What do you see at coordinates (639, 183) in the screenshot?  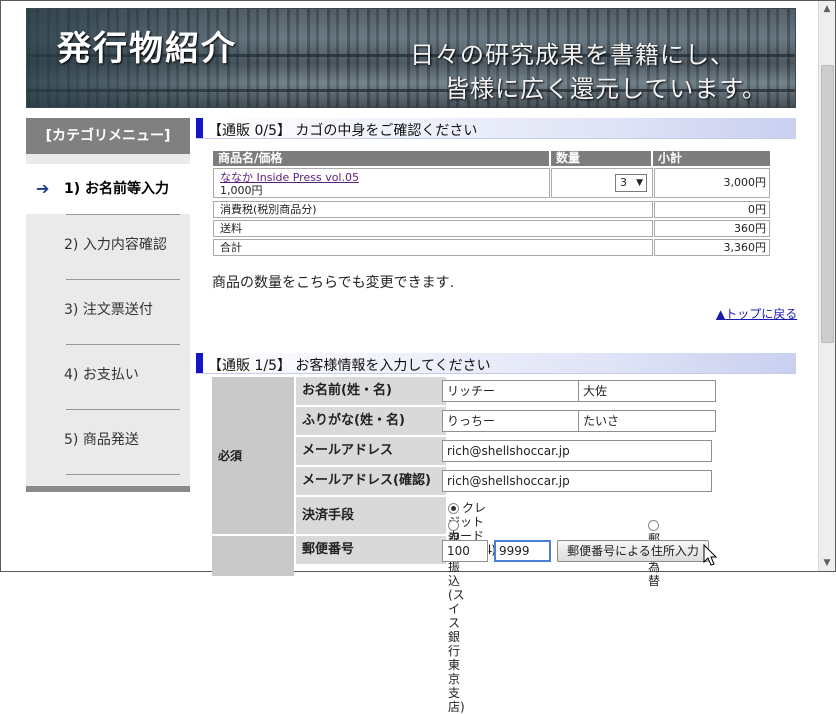 I see `dropdown-arrow-icon: ▼` at bounding box center [639, 183].